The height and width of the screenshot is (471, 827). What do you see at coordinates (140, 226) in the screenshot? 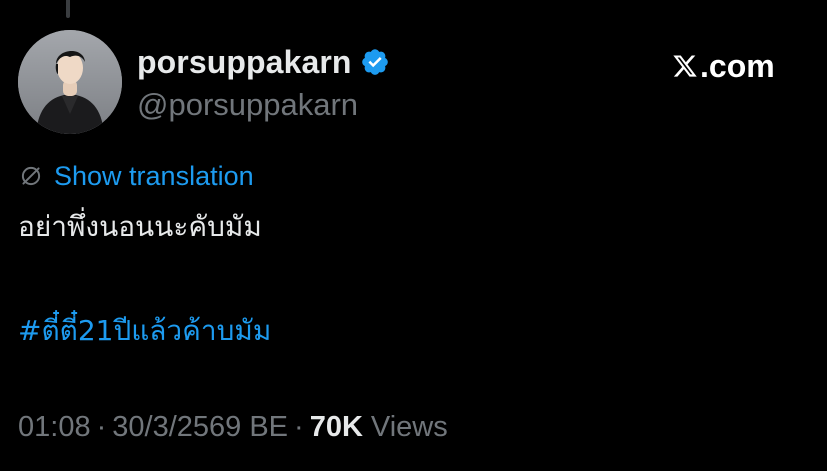
I see `tweet-text: อย่าพึ่งนอนนะคับมัม` at bounding box center [140, 226].